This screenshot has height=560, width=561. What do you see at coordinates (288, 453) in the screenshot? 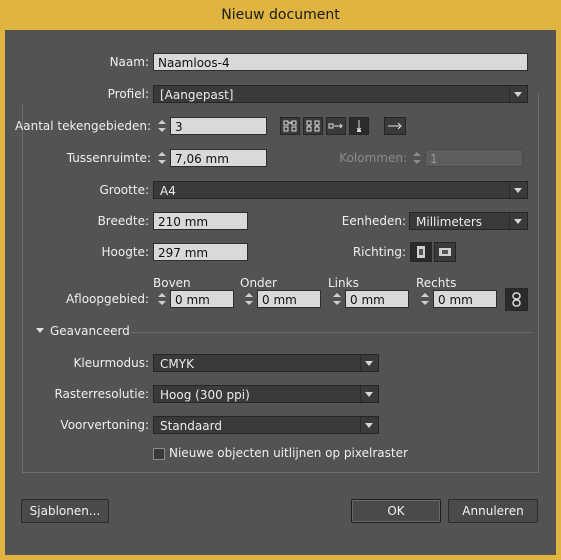
I see `uitlijnen-label: Nieuwe objecten uitlijnen op pixelraster` at bounding box center [288, 453].